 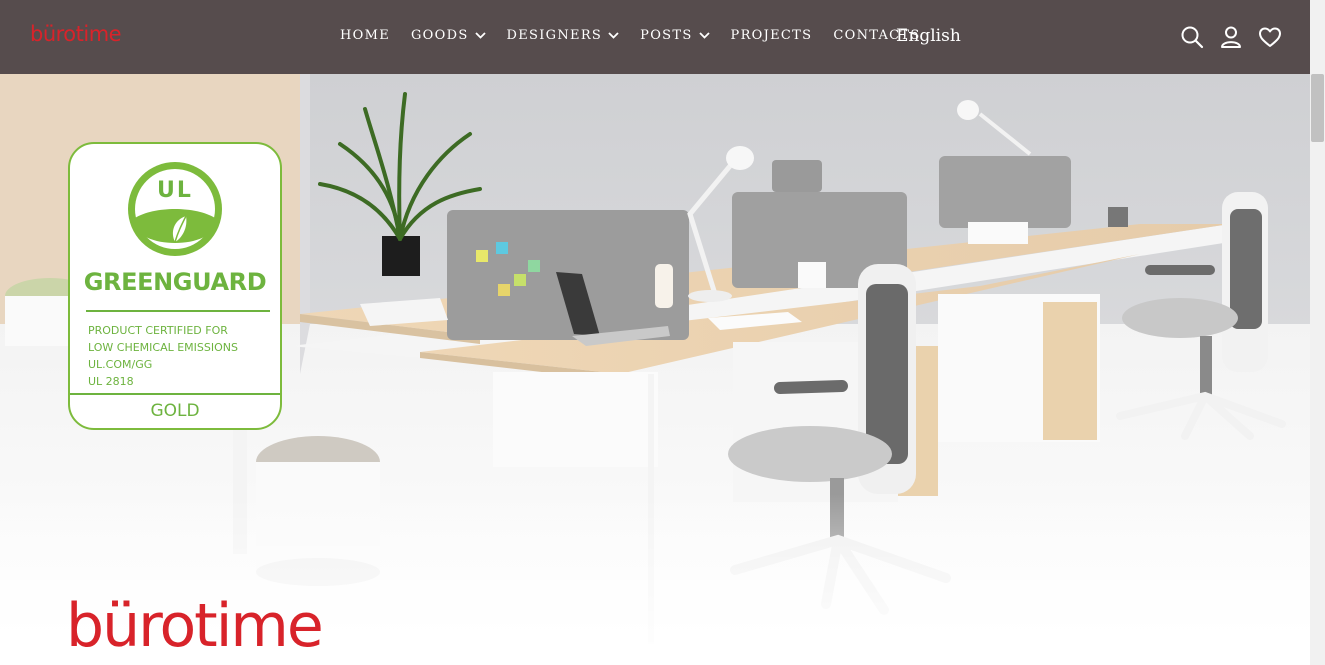 What do you see at coordinates (111, 381) in the screenshot?
I see `badge-line-4: UL 2818` at bounding box center [111, 381].